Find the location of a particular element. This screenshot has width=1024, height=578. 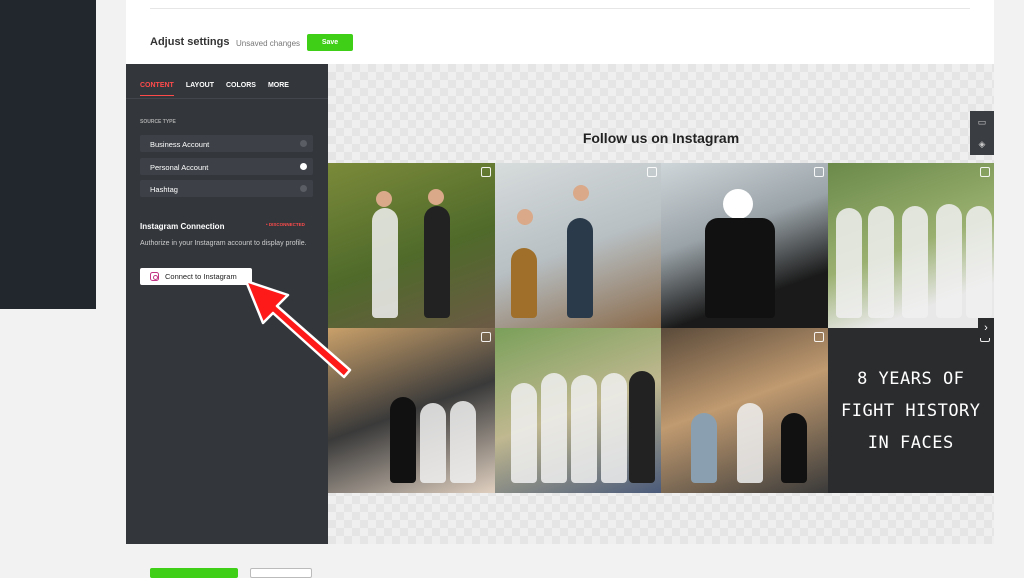

page-title: Adjust settings is located at coordinates (190, 42).